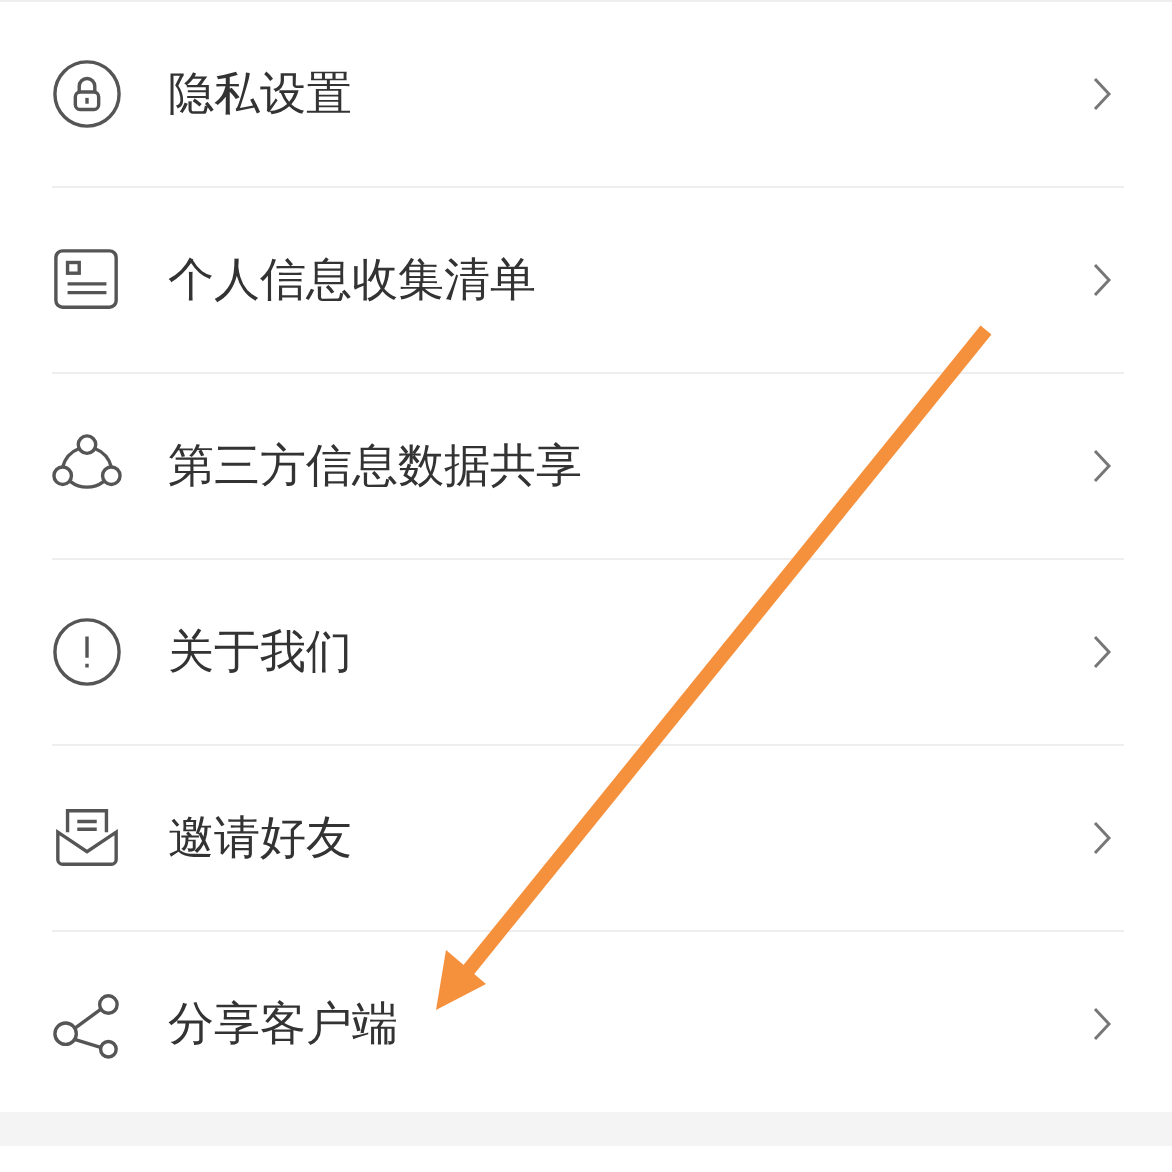  I want to click on menu-label: 关于我们, so click(260, 651).